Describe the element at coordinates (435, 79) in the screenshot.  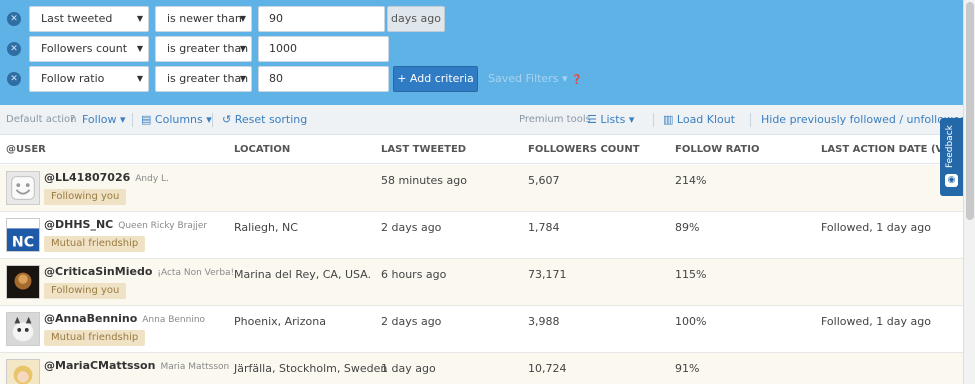
I see `add-criteria-button: + Add criteria` at that location.